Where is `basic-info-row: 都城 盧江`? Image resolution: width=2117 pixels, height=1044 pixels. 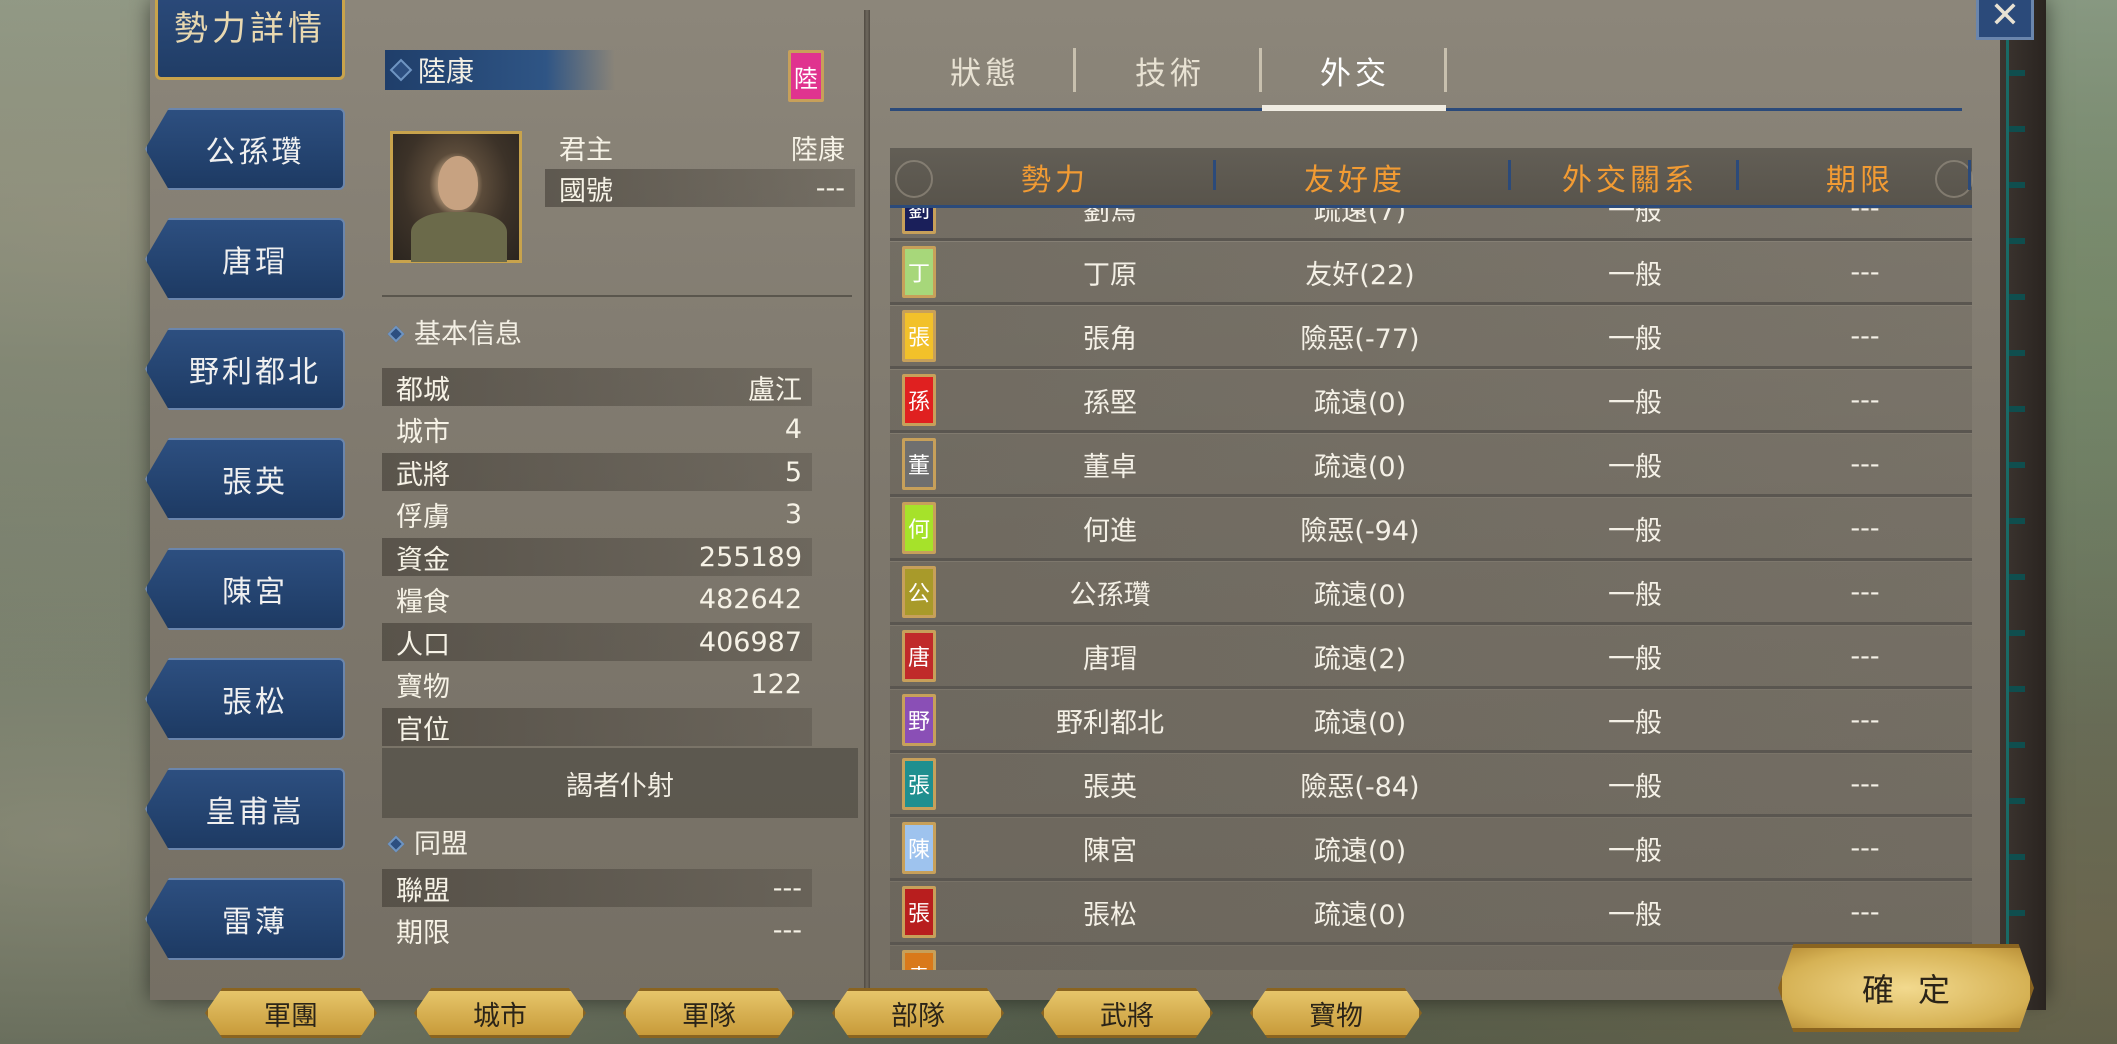
basic-info-row: 都城 盧江 is located at coordinates (597, 387).